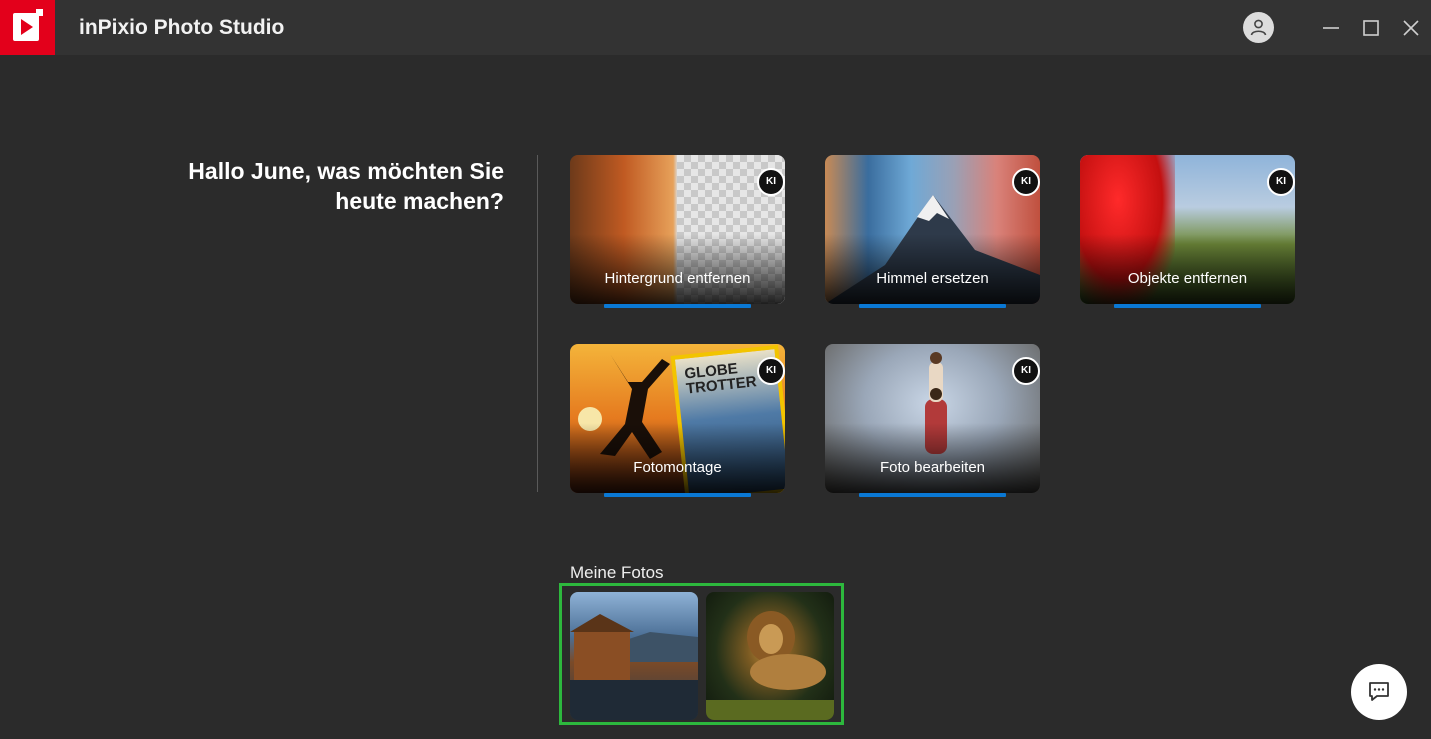 This screenshot has width=1431, height=739. Describe the element at coordinates (537, 323) in the screenshot. I see `vertical-divider` at that location.